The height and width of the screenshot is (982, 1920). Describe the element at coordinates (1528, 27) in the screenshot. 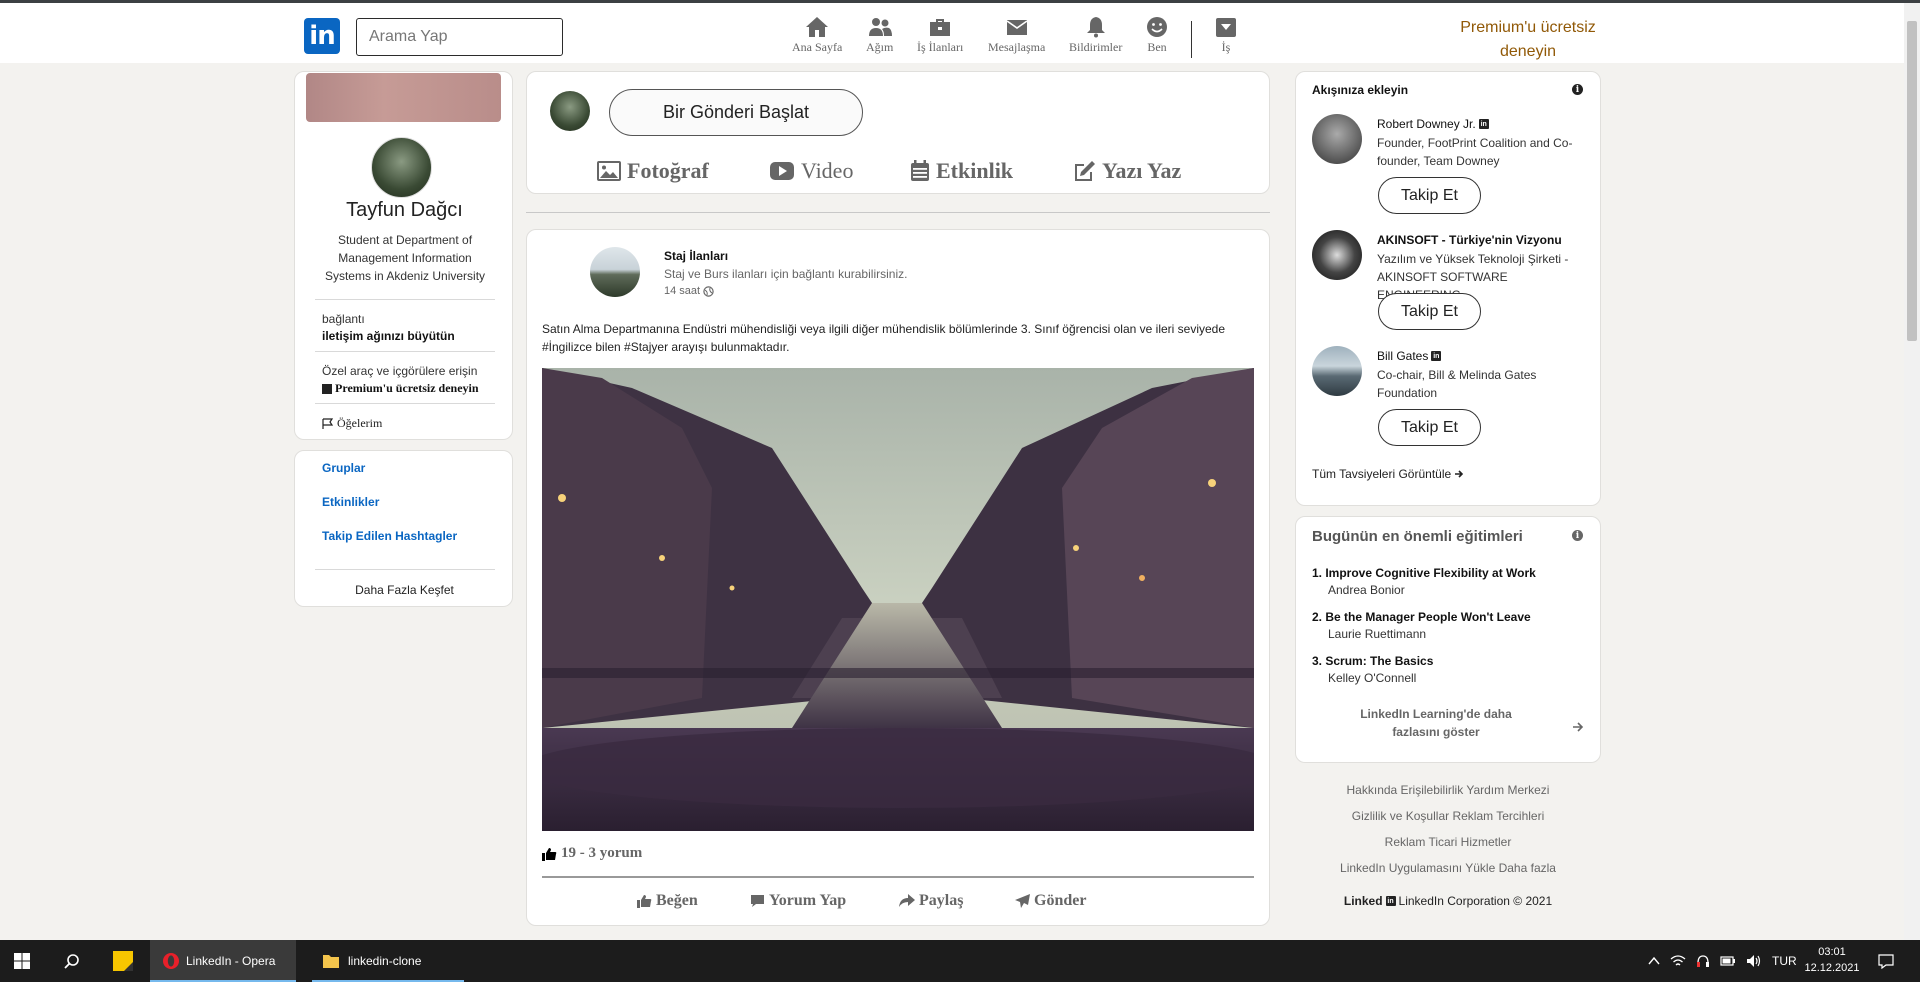

I see `premium-line1: Premium'u ücretsiz` at that location.